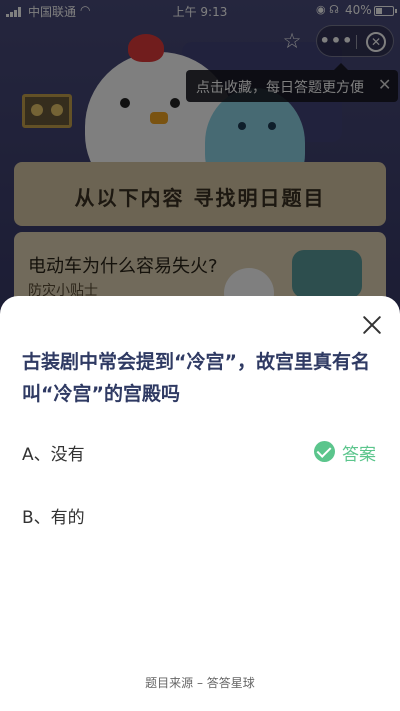  Describe the element at coordinates (200, 515) in the screenshot. I see `option-b: B、有的` at that location.